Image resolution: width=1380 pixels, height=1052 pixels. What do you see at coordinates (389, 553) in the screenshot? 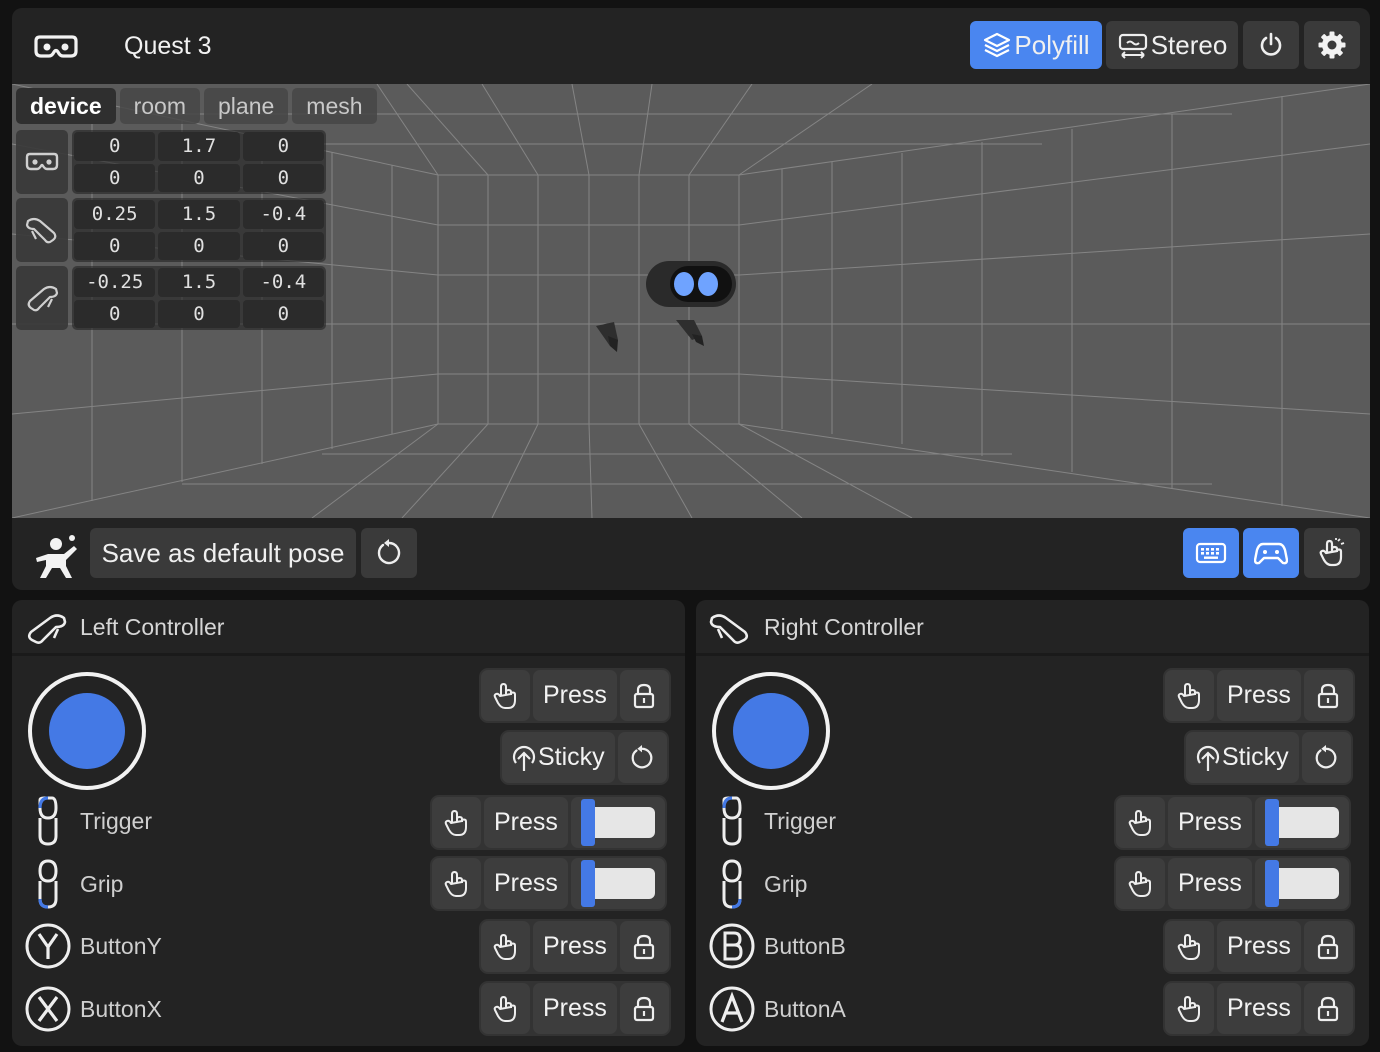
I see `reset-pose-button` at bounding box center [389, 553].